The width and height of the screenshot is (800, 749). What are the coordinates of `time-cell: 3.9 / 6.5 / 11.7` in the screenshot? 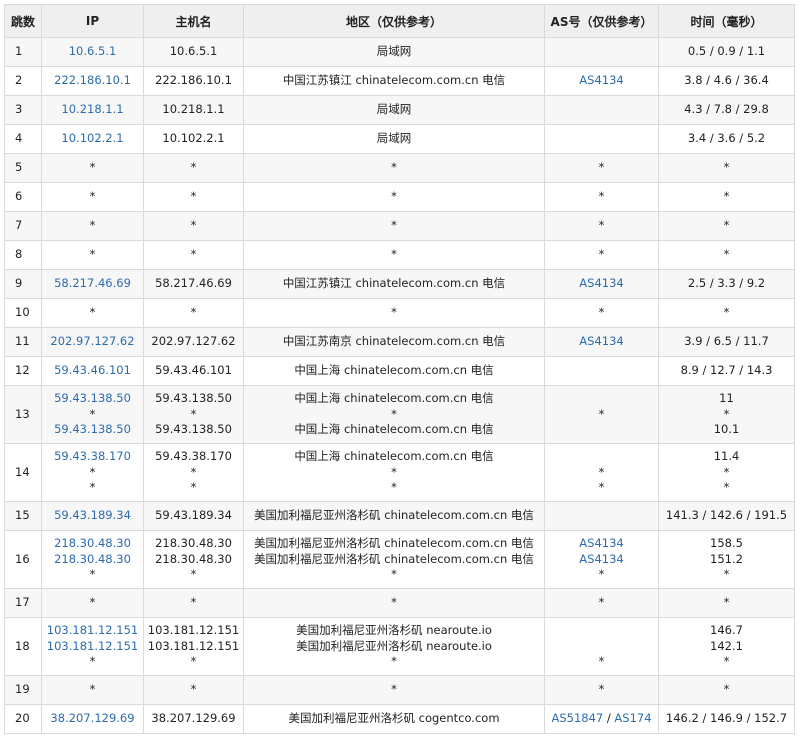 It's located at (726, 342).